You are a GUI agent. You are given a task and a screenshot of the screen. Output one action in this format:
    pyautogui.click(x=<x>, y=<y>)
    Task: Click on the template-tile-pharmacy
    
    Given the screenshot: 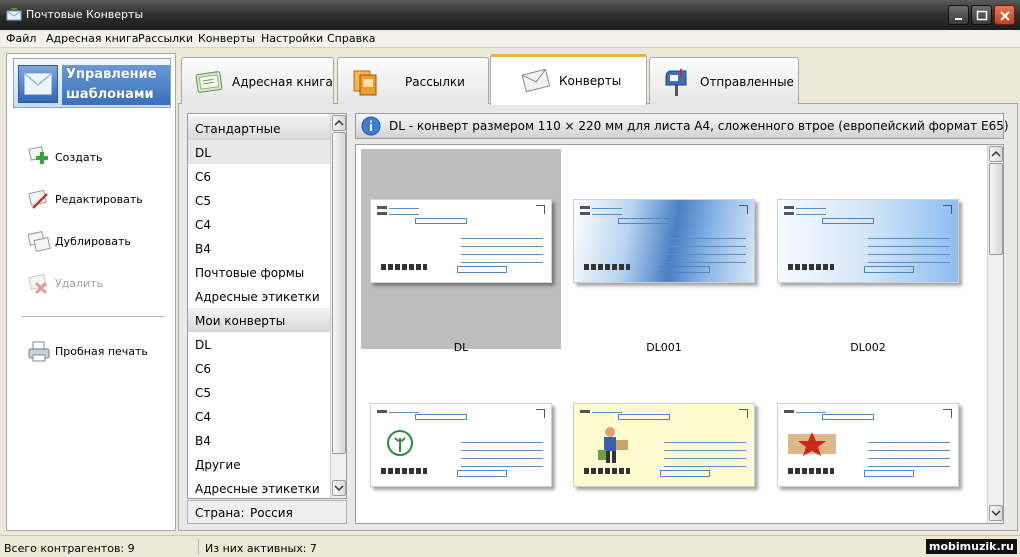 What is the action you would take?
    pyautogui.click(x=461, y=438)
    